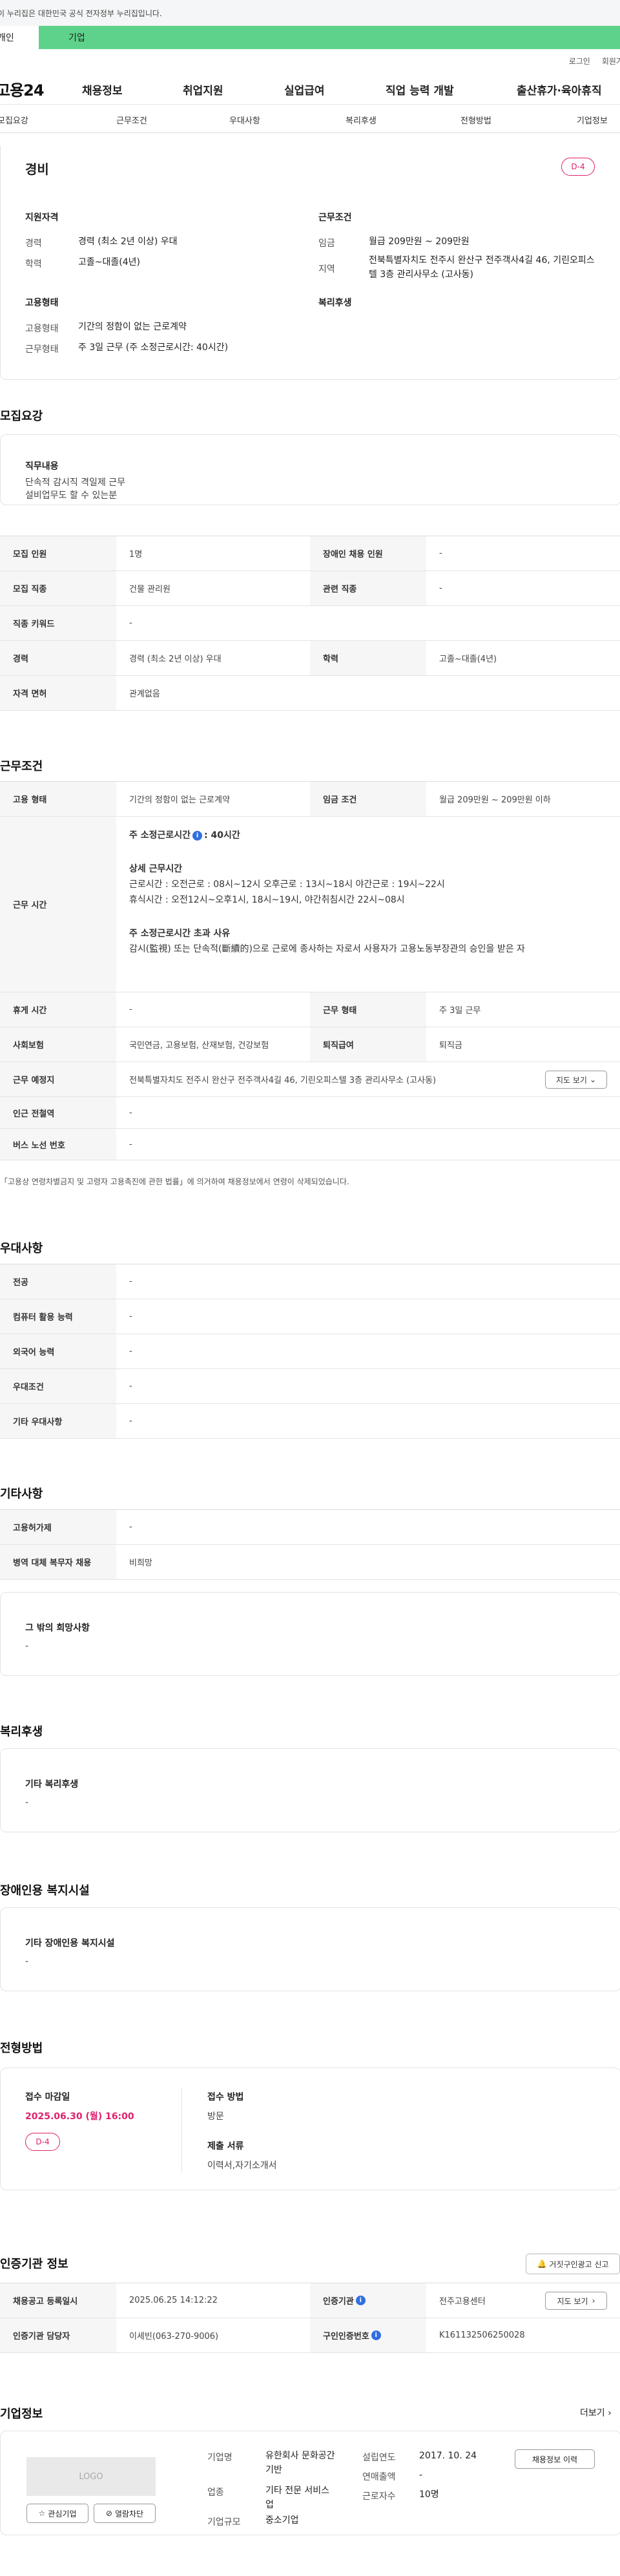 This screenshot has height=2576, width=620. I want to click on conditions-heading: 근무조건, so click(335, 218).